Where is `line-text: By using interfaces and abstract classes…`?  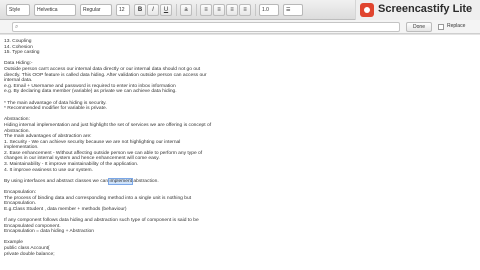
line-text: By using interfaces and abstract classes… is located at coordinates (57, 181).